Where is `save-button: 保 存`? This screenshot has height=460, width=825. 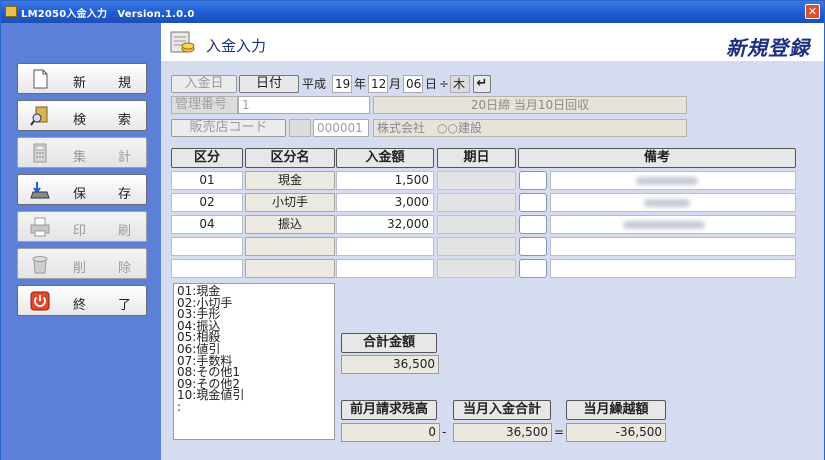 save-button: 保 存 is located at coordinates (82, 189).